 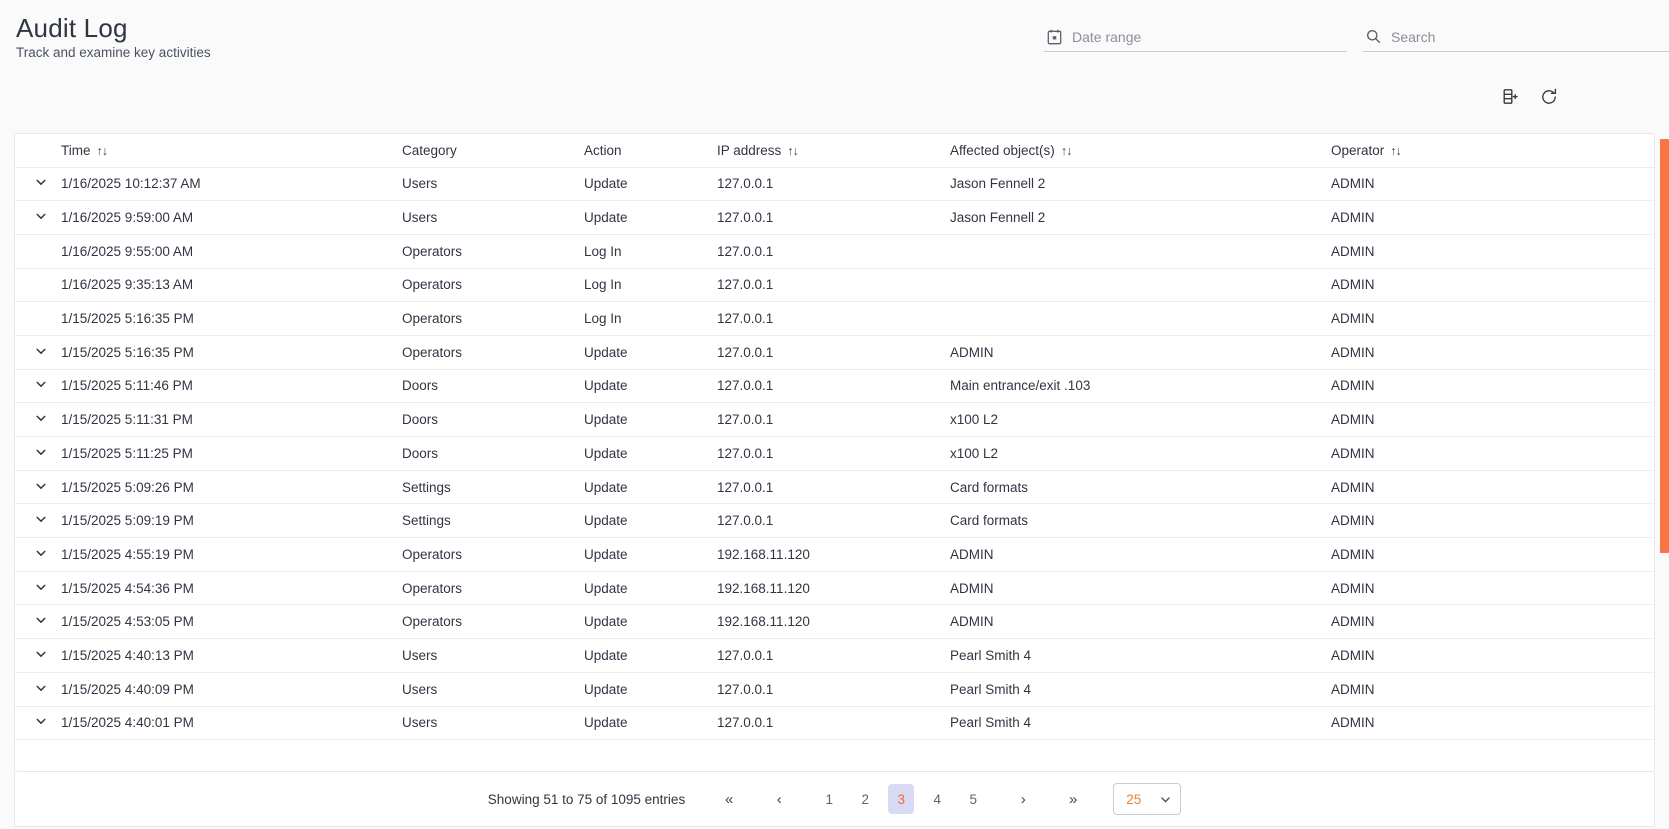 What do you see at coordinates (493, 723) in the screenshot?
I see `cell-category: Users` at bounding box center [493, 723].